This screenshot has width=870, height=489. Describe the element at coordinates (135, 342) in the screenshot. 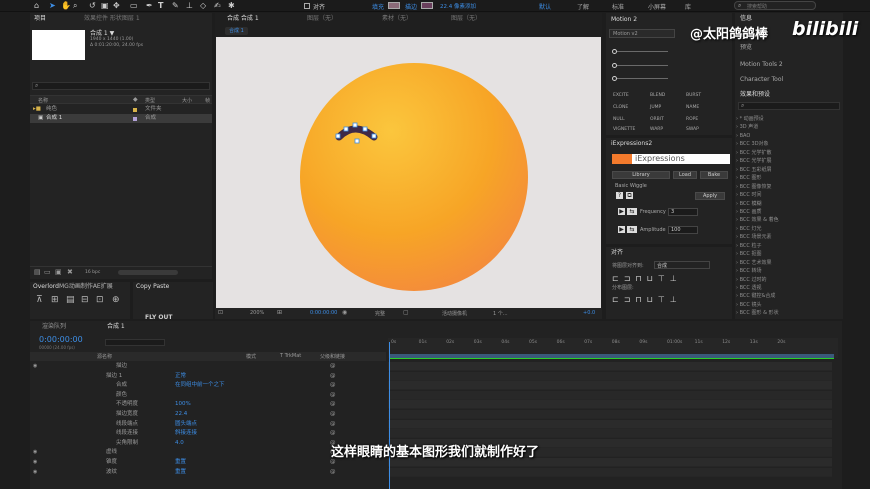

I see `timeline-search` at that location.